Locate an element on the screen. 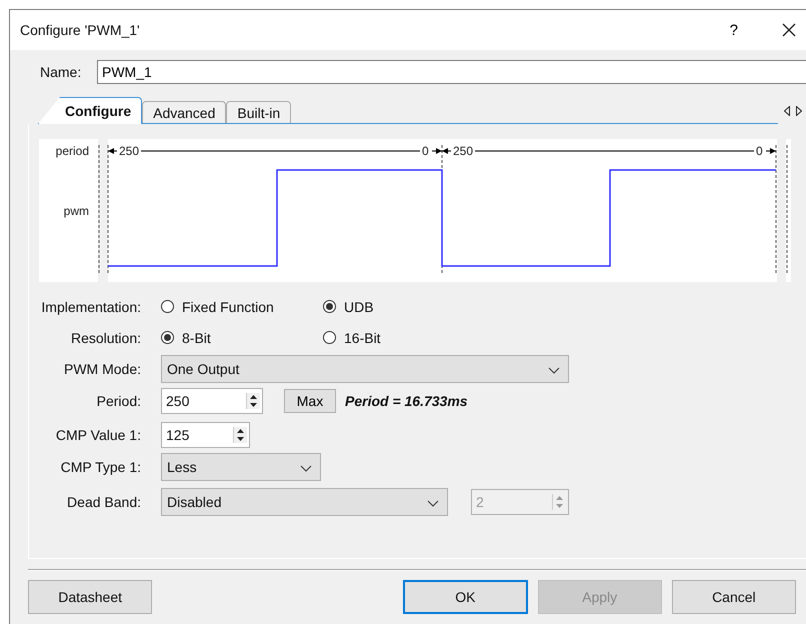  dropdown: Disabled is located at coordinates (304, 502).